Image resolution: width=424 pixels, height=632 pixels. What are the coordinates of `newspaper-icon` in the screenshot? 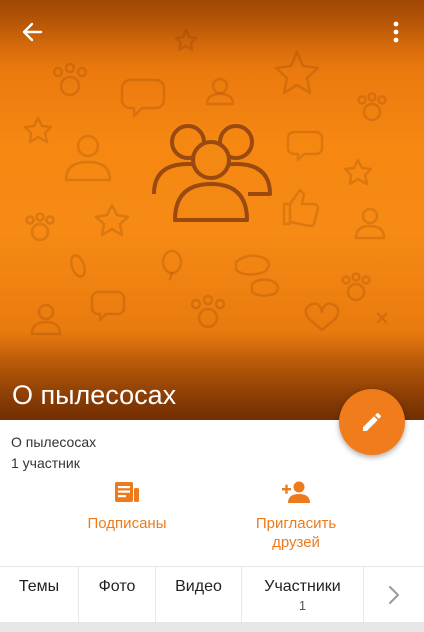 It's located at (127, 492).